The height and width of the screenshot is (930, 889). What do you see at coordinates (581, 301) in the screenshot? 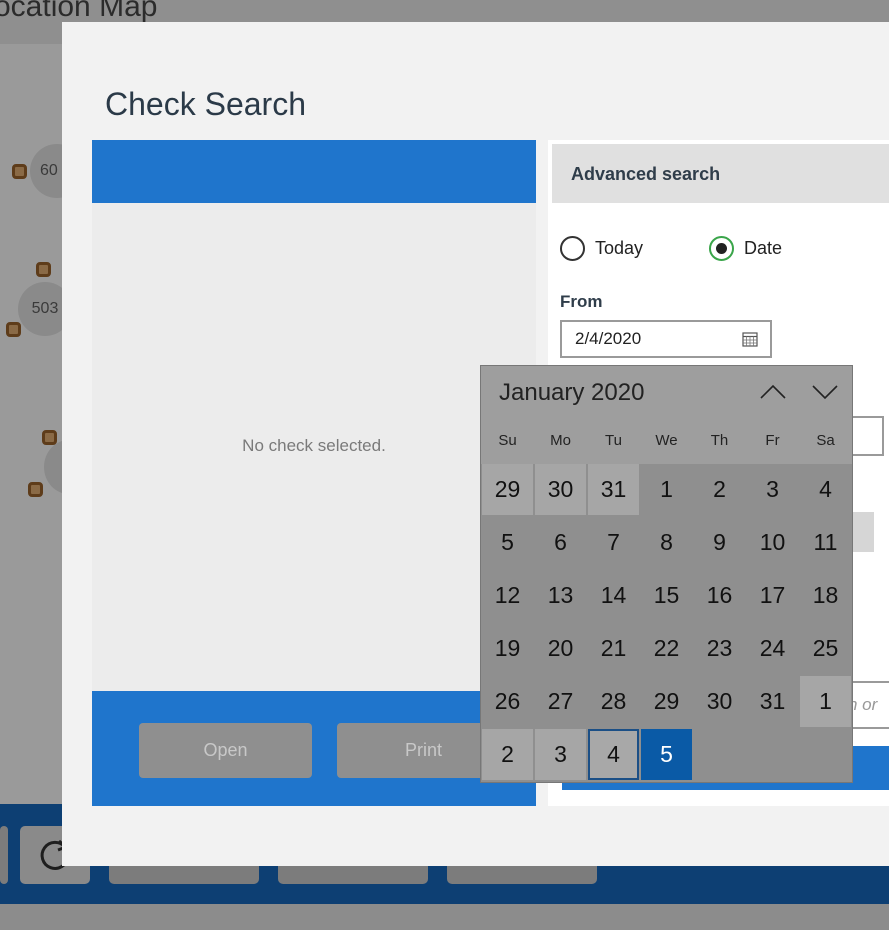
I see `from-label: From` at bounding box center [581, 301].